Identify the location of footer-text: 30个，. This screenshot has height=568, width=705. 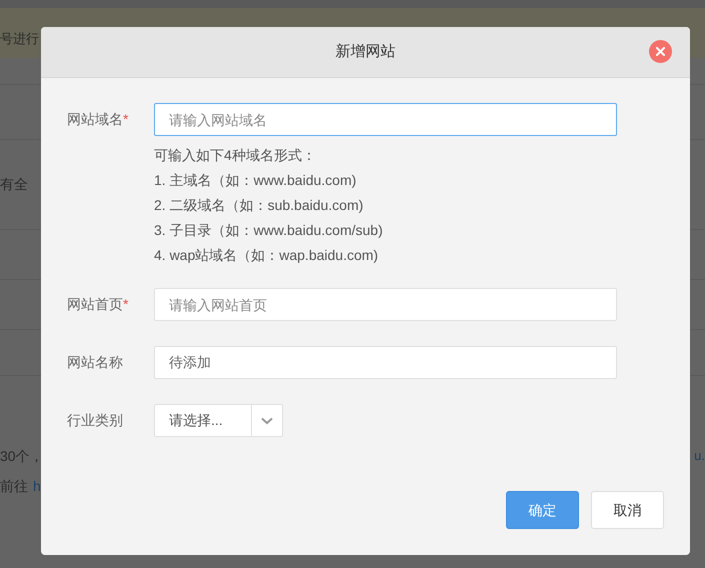
(22, 456).